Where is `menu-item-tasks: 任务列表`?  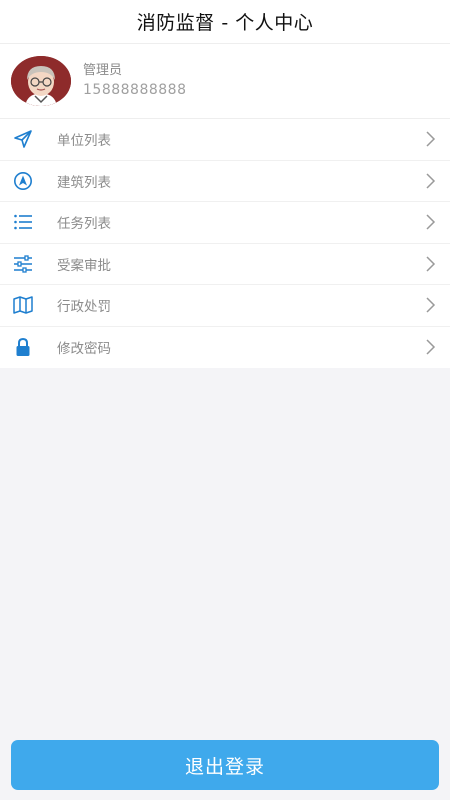 menu-item-tasks: 任务列表 is located at coordinates (225, 223).